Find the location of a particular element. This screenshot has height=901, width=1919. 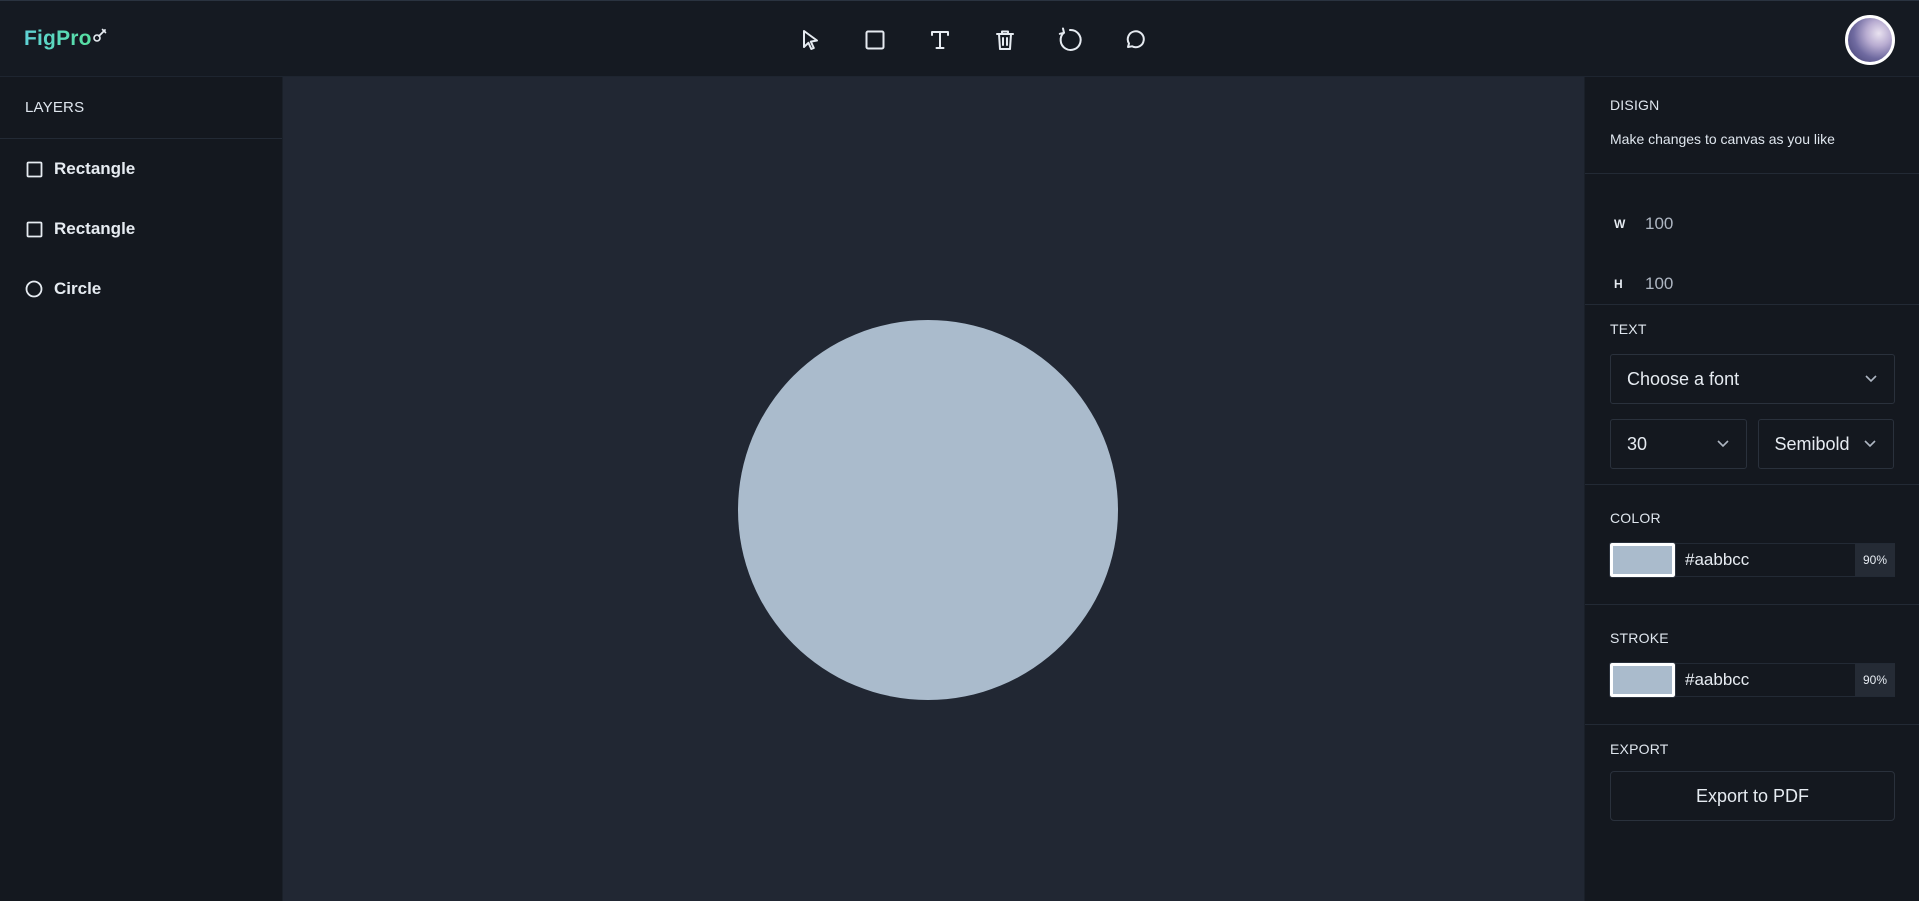

rectangle-tool-button is located at coordinates (875, 40).